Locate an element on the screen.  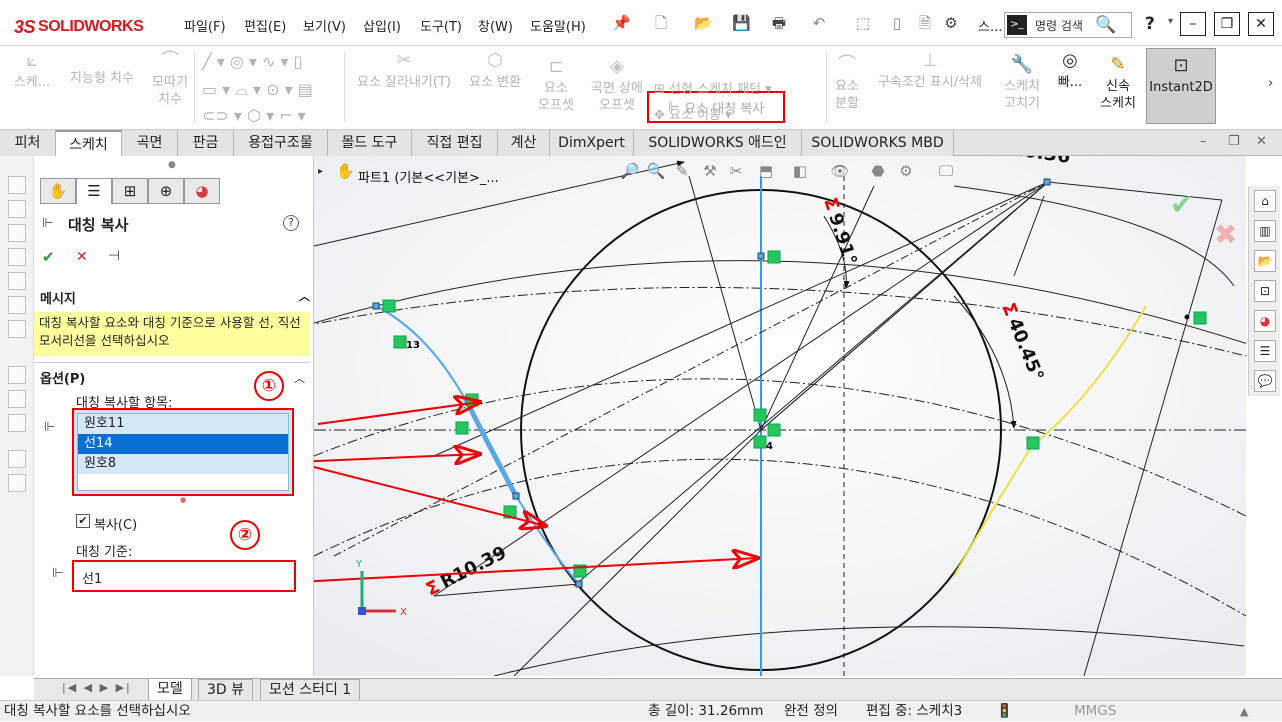
search-icon: 🔍 is located at coordinates (1105, 25).